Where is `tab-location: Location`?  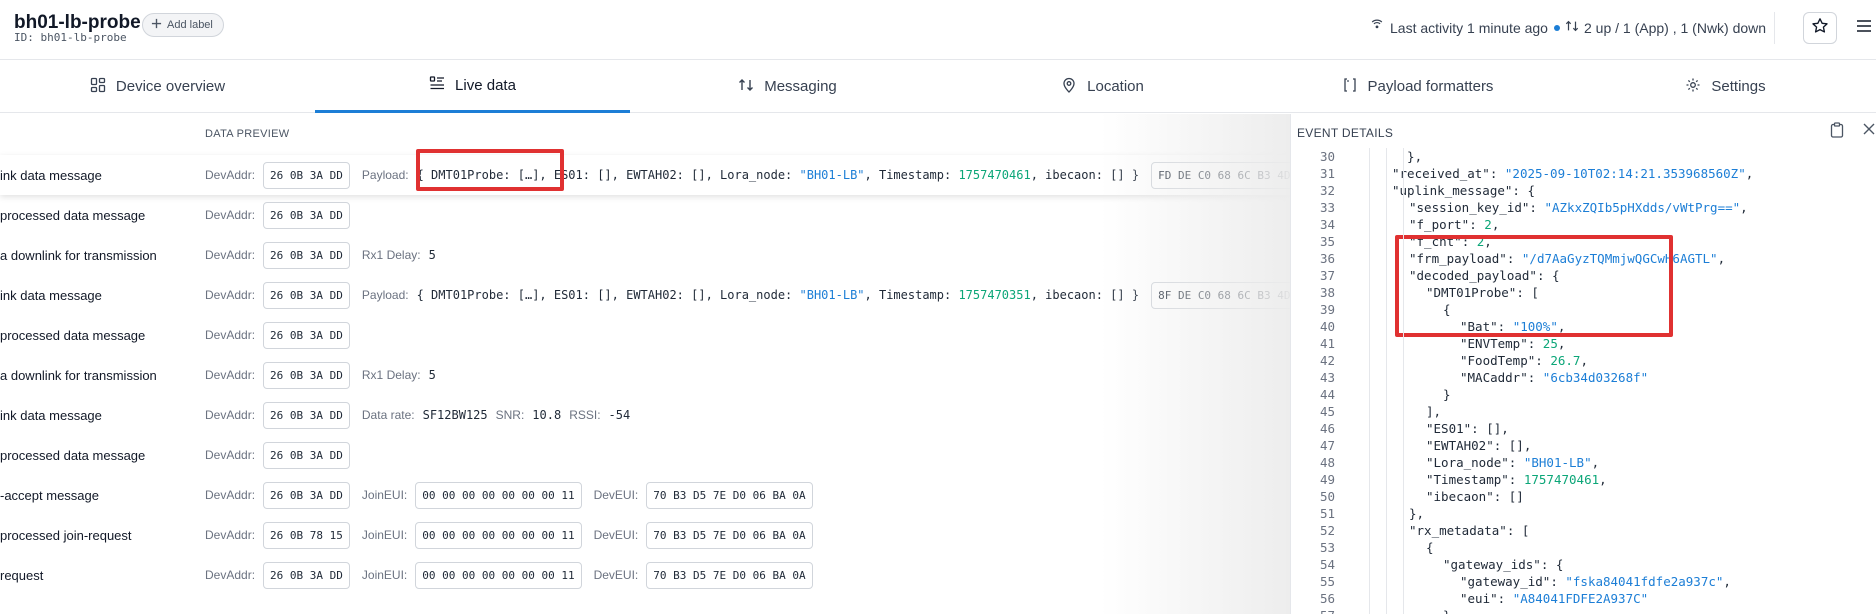 tab-location: Location is located at coordinates (1102, 86).